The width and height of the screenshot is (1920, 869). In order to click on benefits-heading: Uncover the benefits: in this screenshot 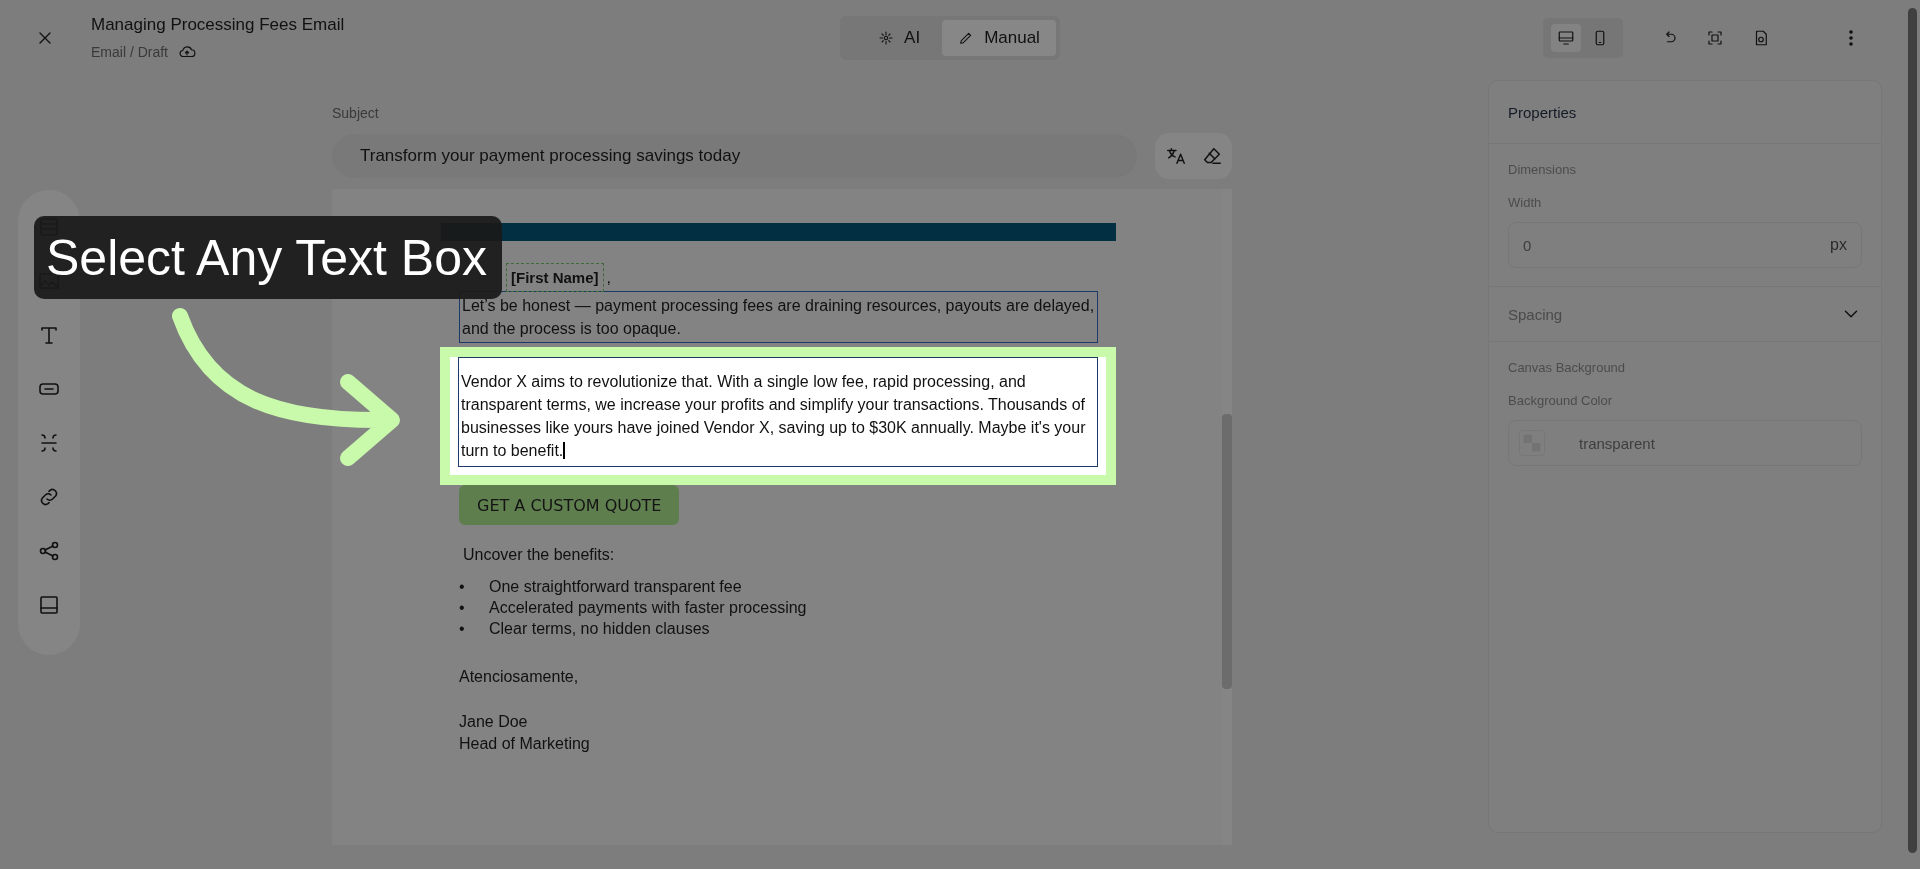, I will do `click(539, 555)`.